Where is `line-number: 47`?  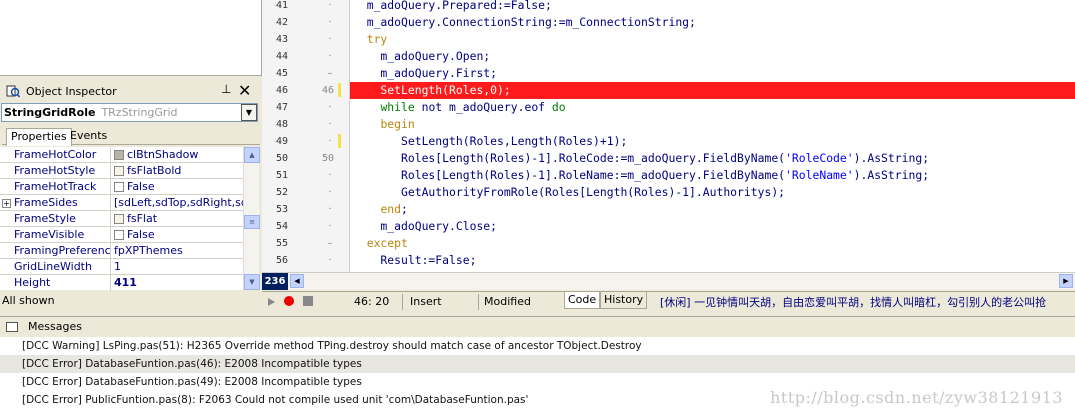 line-number: 47 is located at coordinates (281, 107).